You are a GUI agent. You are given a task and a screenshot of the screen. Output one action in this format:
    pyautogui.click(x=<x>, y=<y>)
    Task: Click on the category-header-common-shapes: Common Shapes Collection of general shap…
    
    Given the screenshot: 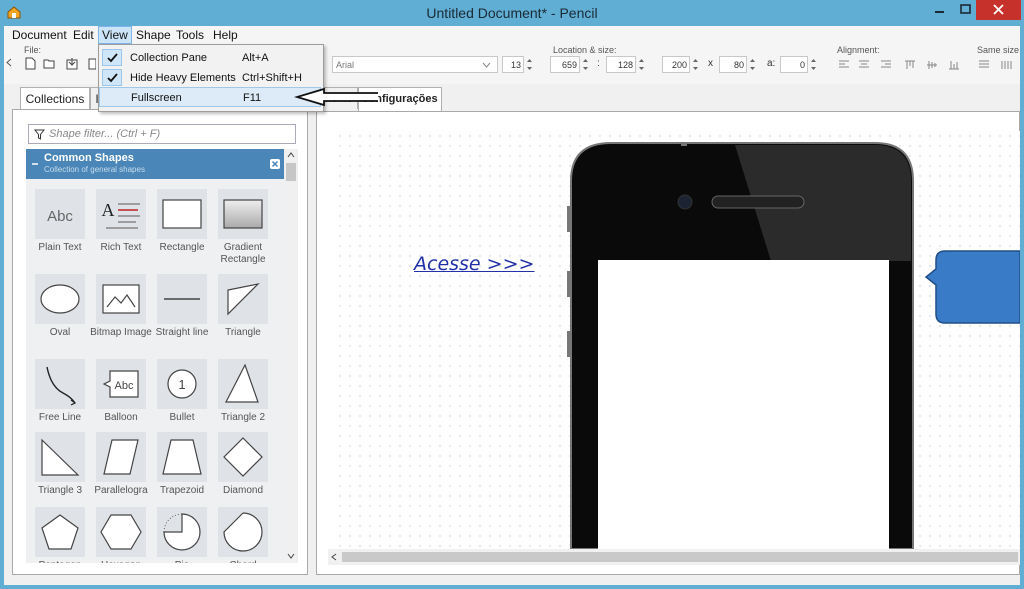 What is the action you would take?
    pyautogui.click(x=155, y=164)
    